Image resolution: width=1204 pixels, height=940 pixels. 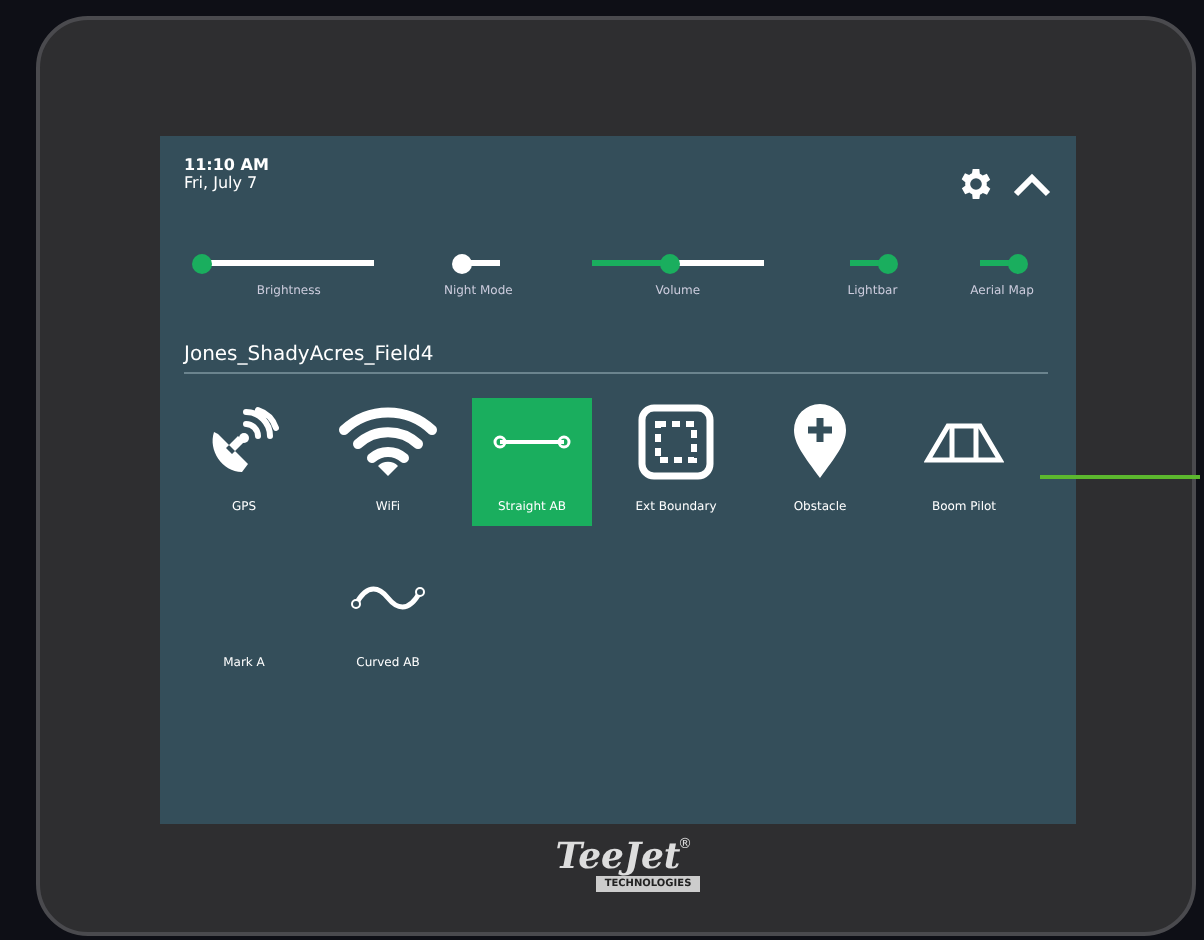 What do you see at coordinates (676, 442) in the screenshot?
I see `boundary-square-icon` at bounding box center [676, 442].